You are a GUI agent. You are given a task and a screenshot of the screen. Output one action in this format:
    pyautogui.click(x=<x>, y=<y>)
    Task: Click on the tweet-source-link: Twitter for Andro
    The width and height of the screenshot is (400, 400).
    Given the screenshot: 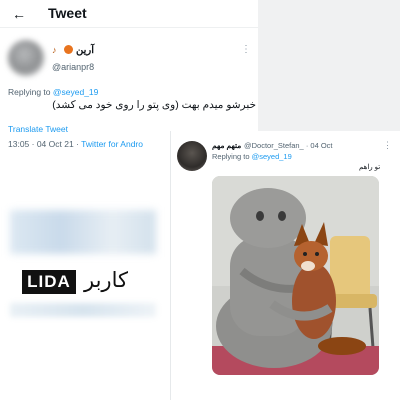 What is the action you would take?
    pyautogui.click(x=112, y=144)
    